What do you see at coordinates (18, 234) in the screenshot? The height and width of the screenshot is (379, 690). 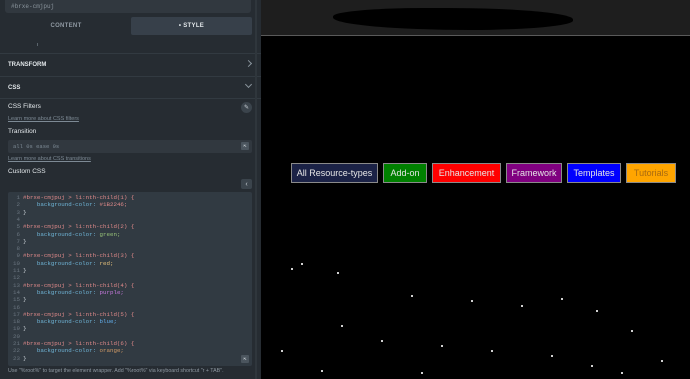 I see `line-number: 6` at bounding box center [18, 234].